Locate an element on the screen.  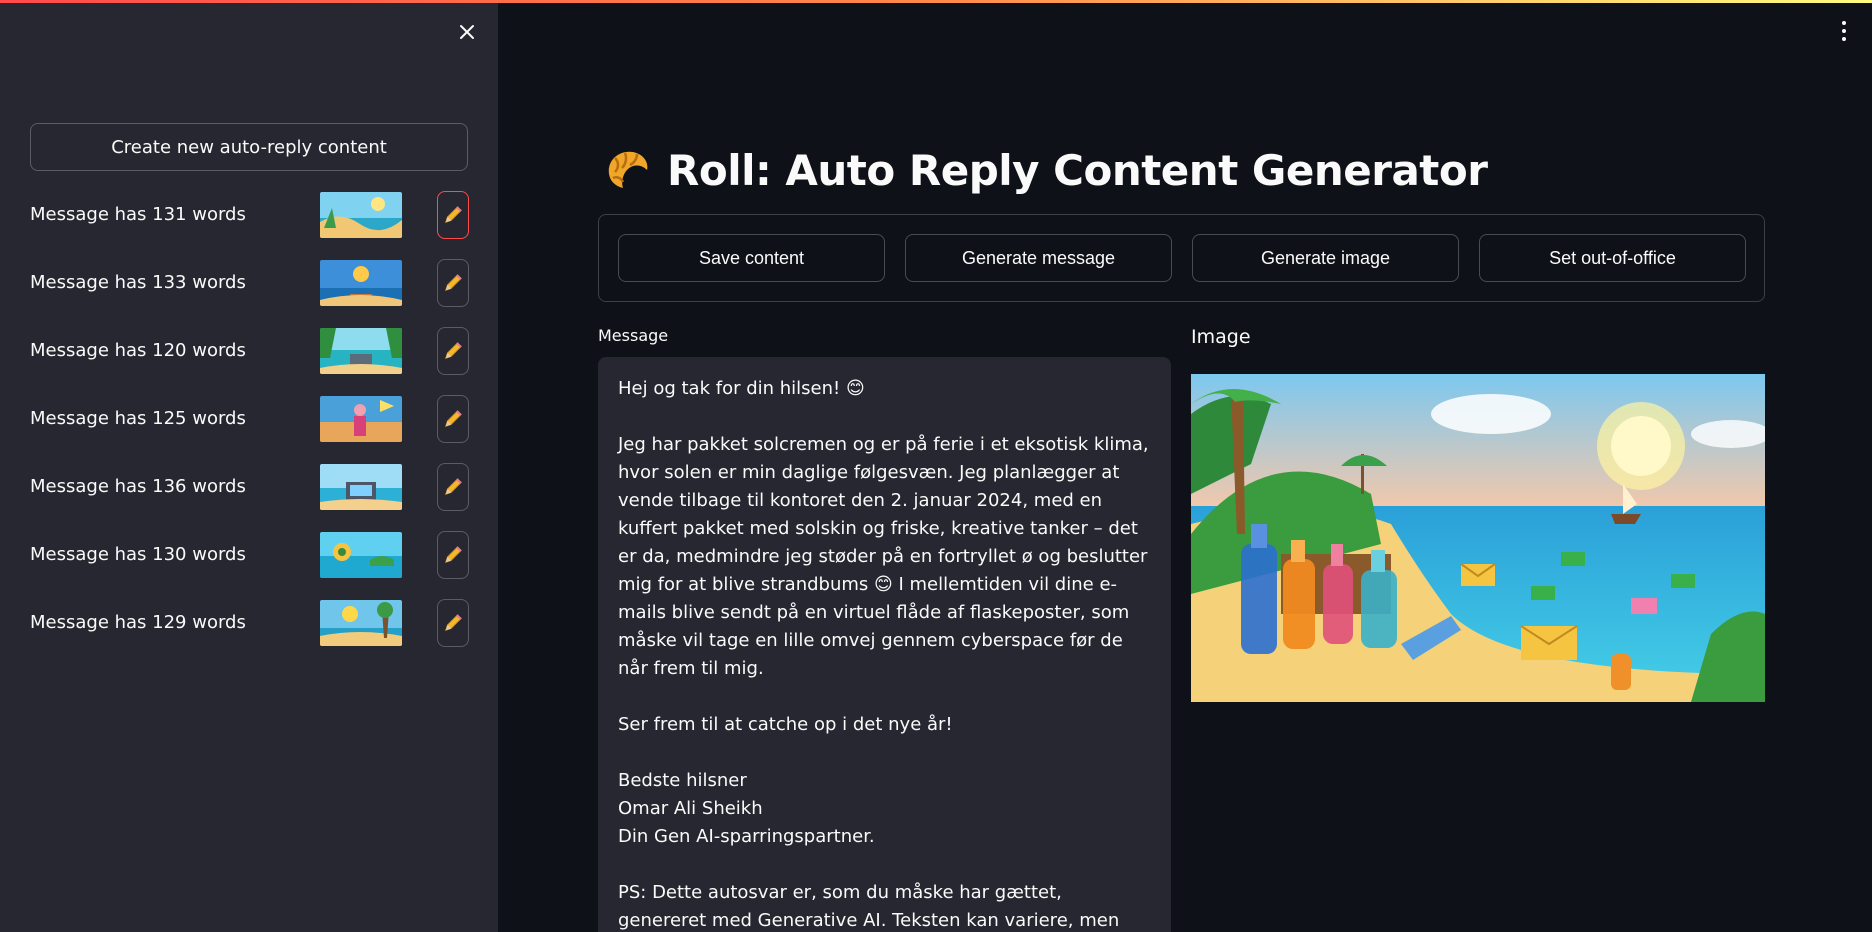
list-item: Message has 129 words is located at coordinates (249, 623).